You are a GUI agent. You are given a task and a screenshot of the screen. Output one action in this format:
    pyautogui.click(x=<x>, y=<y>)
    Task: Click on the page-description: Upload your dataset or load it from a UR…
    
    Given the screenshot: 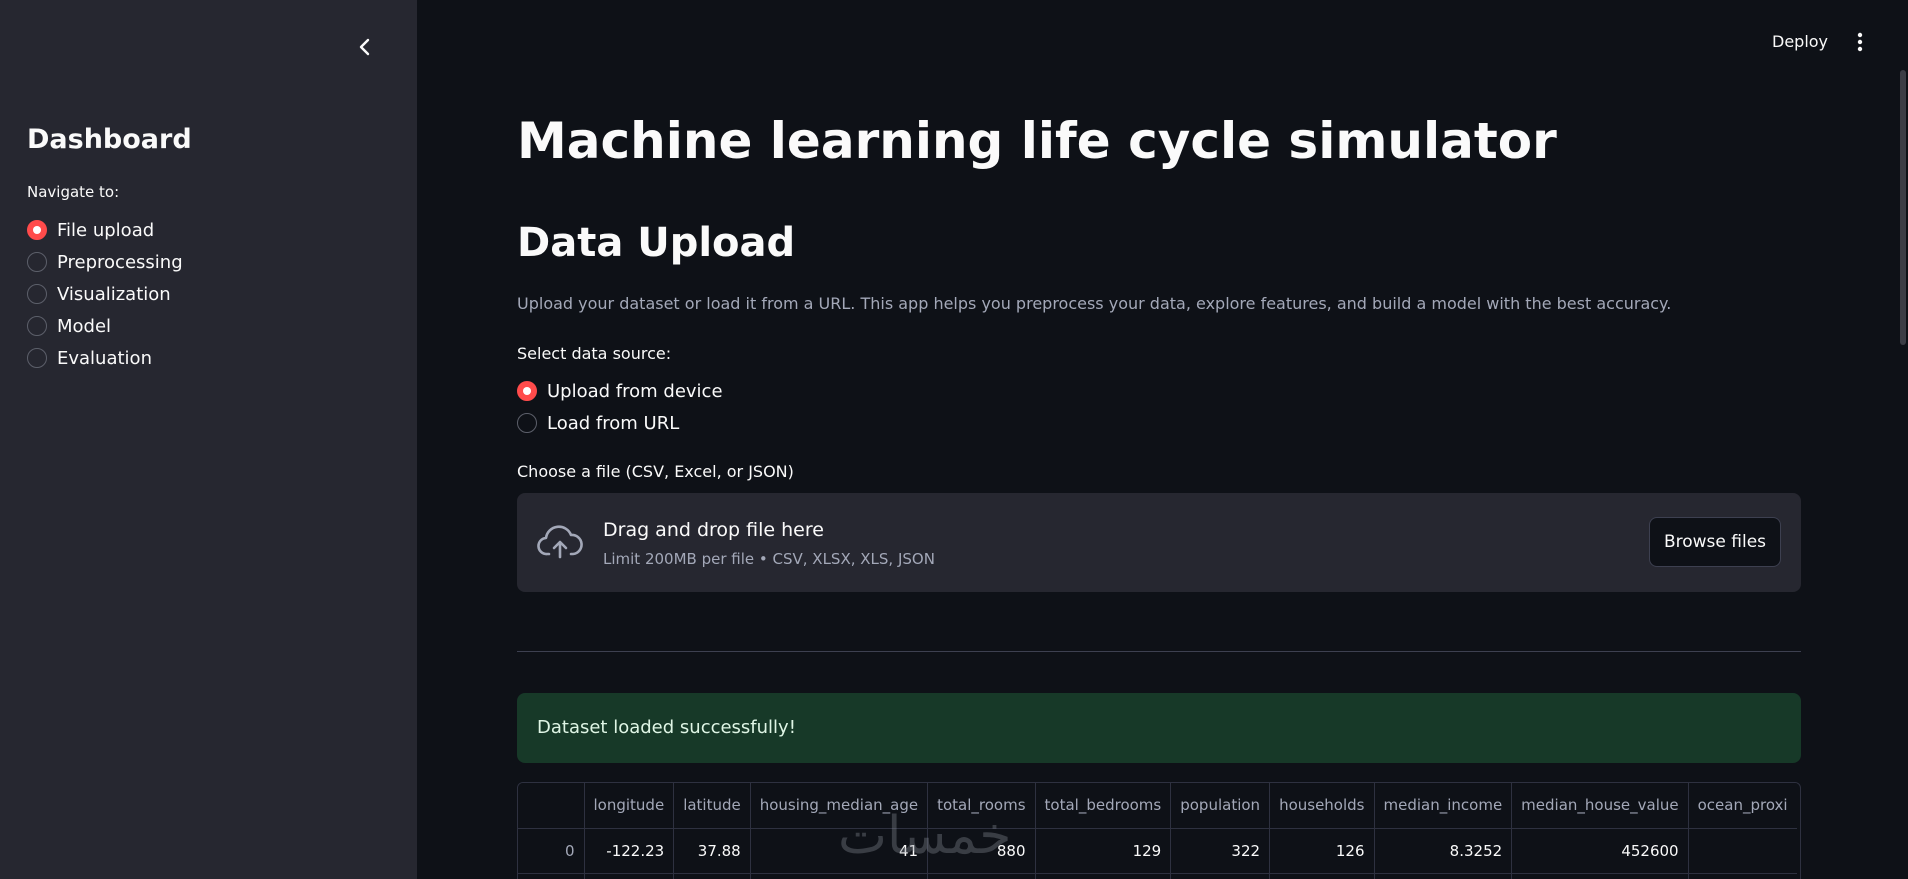 What is the action you would take?
    pyautogui.click(x=1094, y=303)
    